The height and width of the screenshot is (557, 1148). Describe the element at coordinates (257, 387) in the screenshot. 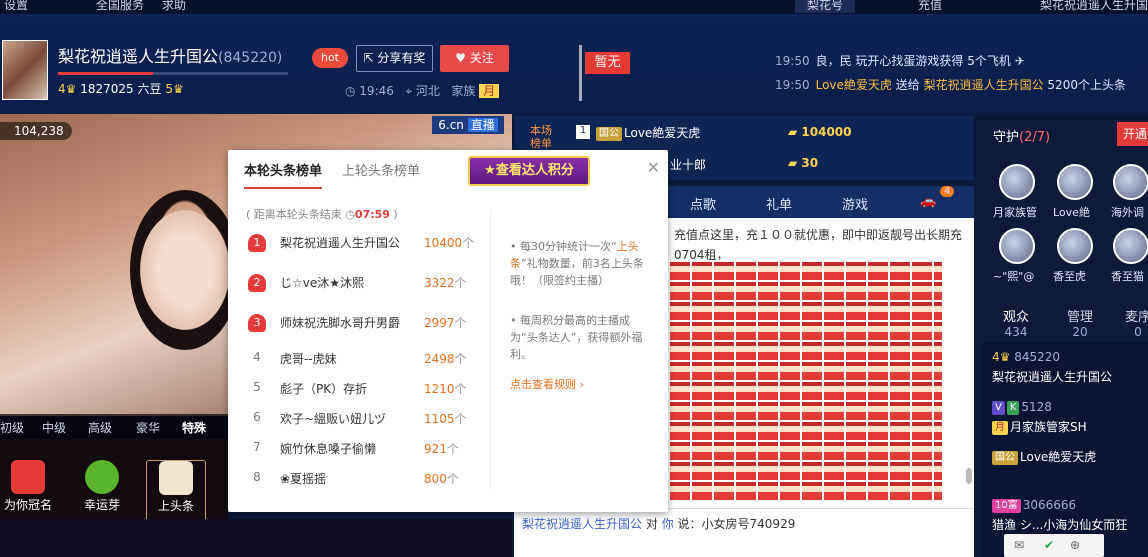

I see `rank-number: 5` at that location.